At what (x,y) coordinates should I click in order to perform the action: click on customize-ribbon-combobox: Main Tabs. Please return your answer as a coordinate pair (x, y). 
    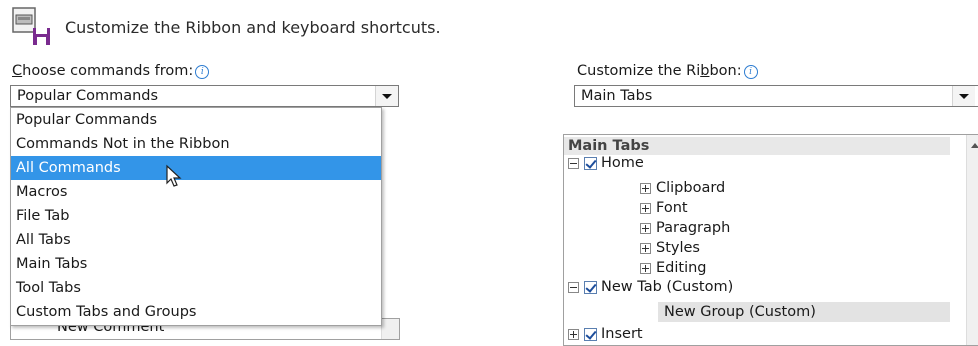
    Looking at the image, I should click on (776, 96).